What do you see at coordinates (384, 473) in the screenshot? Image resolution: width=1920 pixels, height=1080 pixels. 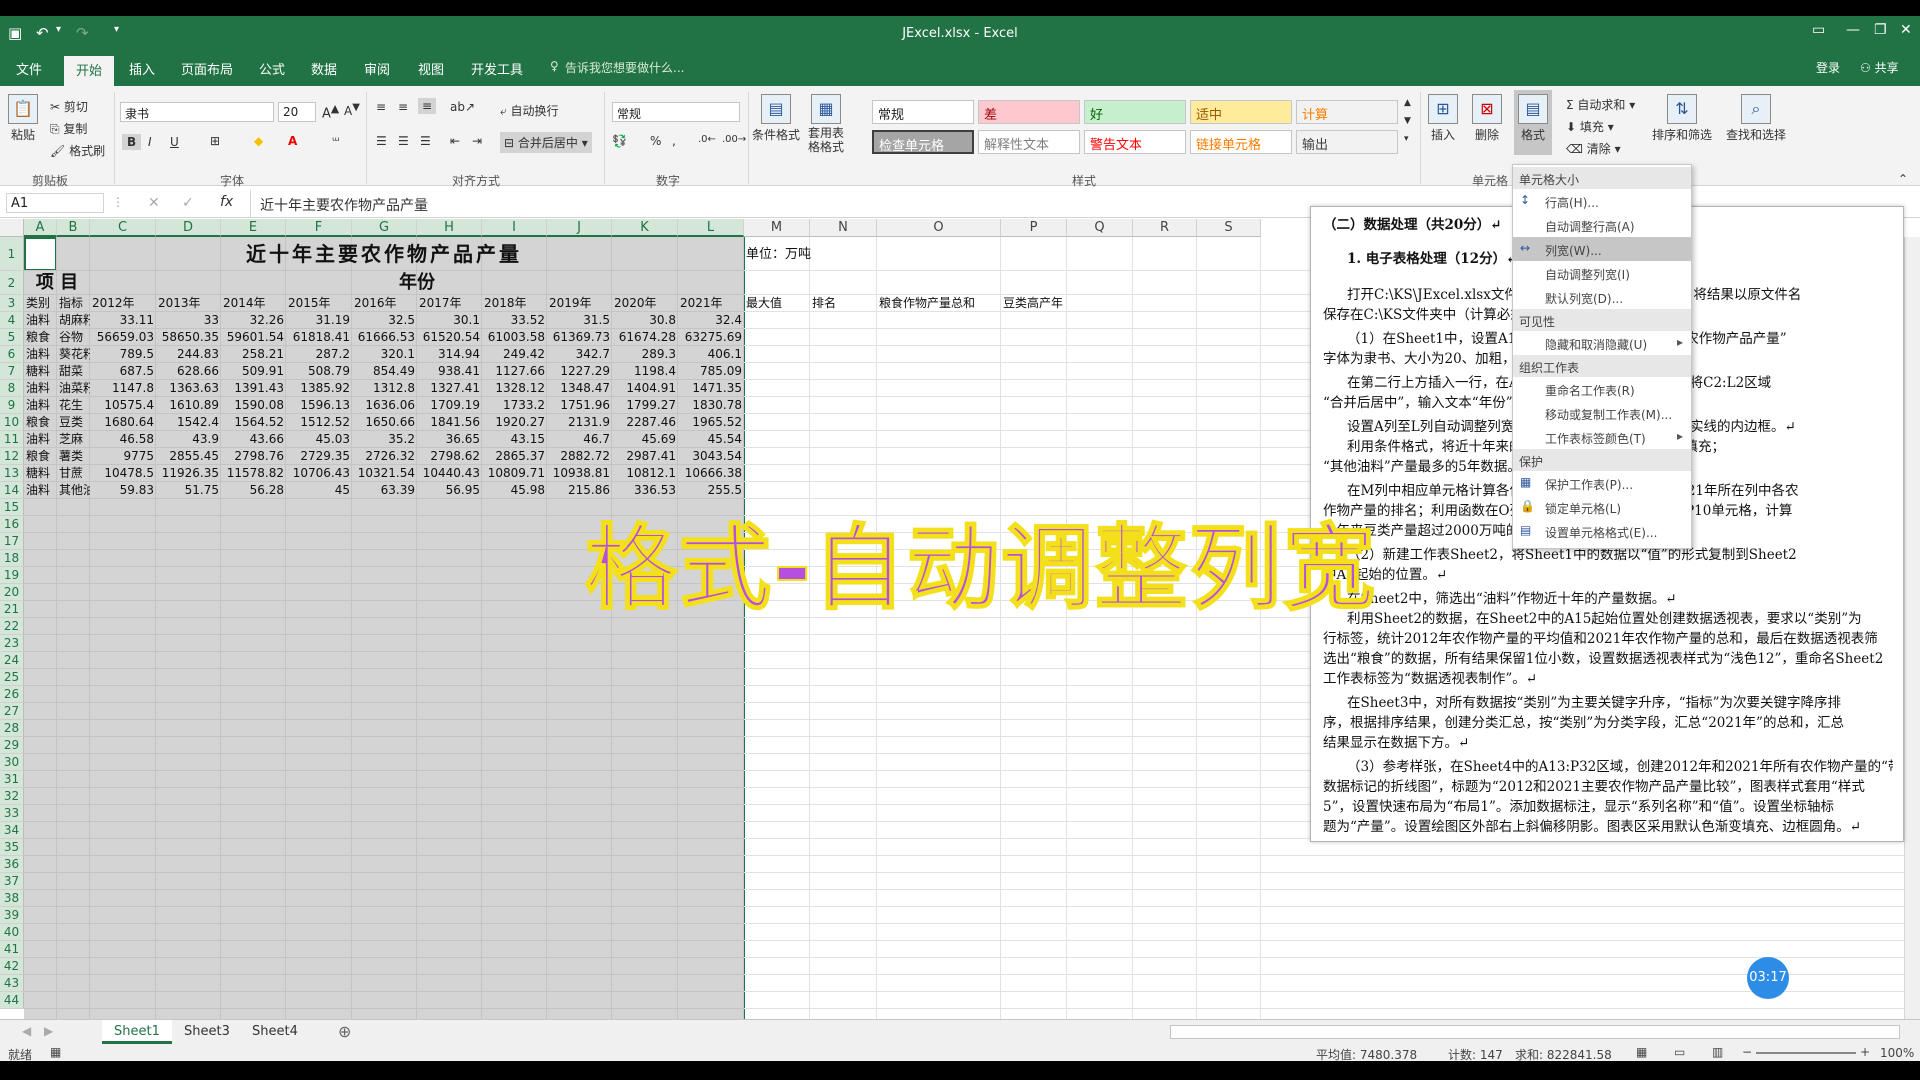 I see `data-cell: 10321.54` at bounding box center [384, 473].